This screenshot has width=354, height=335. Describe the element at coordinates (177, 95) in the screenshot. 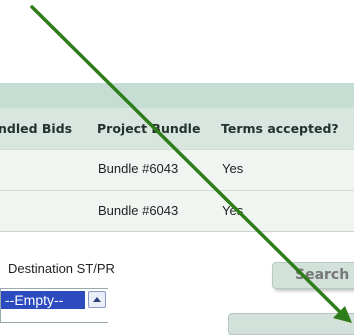

I see `table-title-bar` at that location.